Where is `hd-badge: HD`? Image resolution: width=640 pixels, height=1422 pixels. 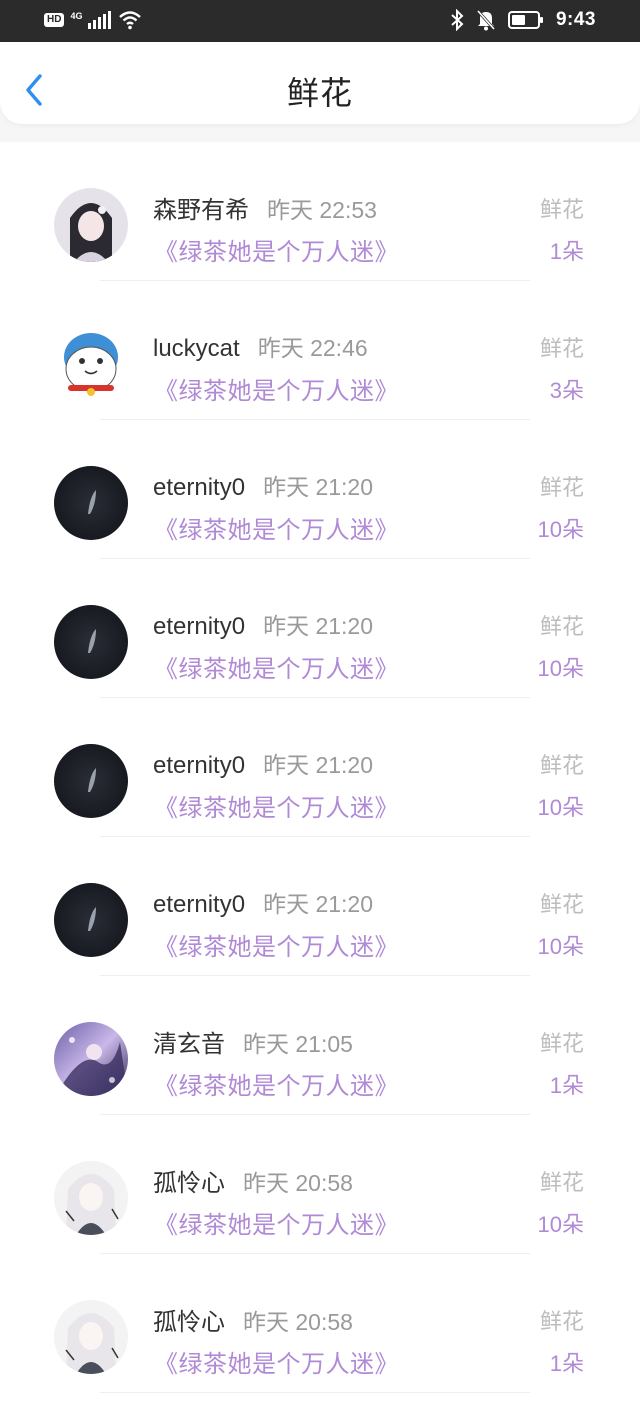 hd-badge: HD is located at coordinates (54, 20).